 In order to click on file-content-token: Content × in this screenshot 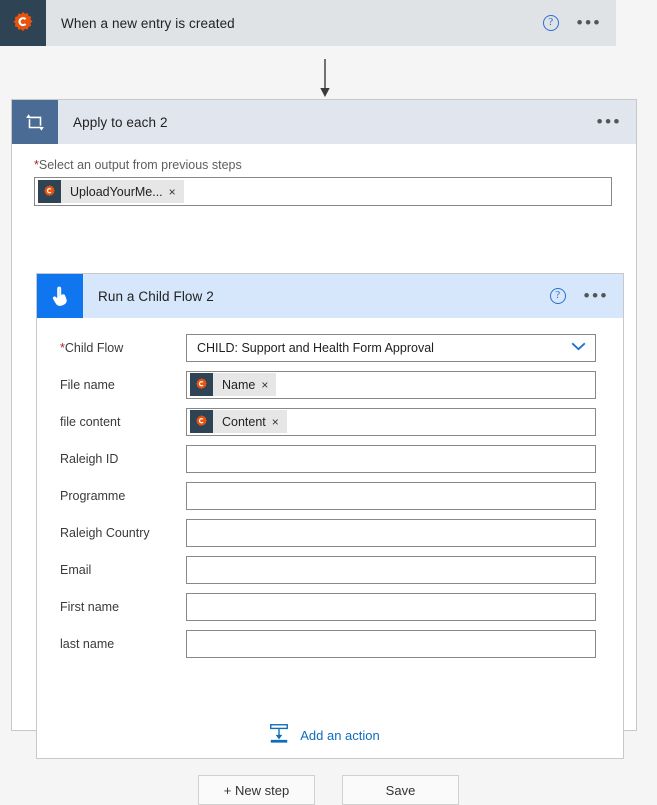, I will do `click(238, 421)`.